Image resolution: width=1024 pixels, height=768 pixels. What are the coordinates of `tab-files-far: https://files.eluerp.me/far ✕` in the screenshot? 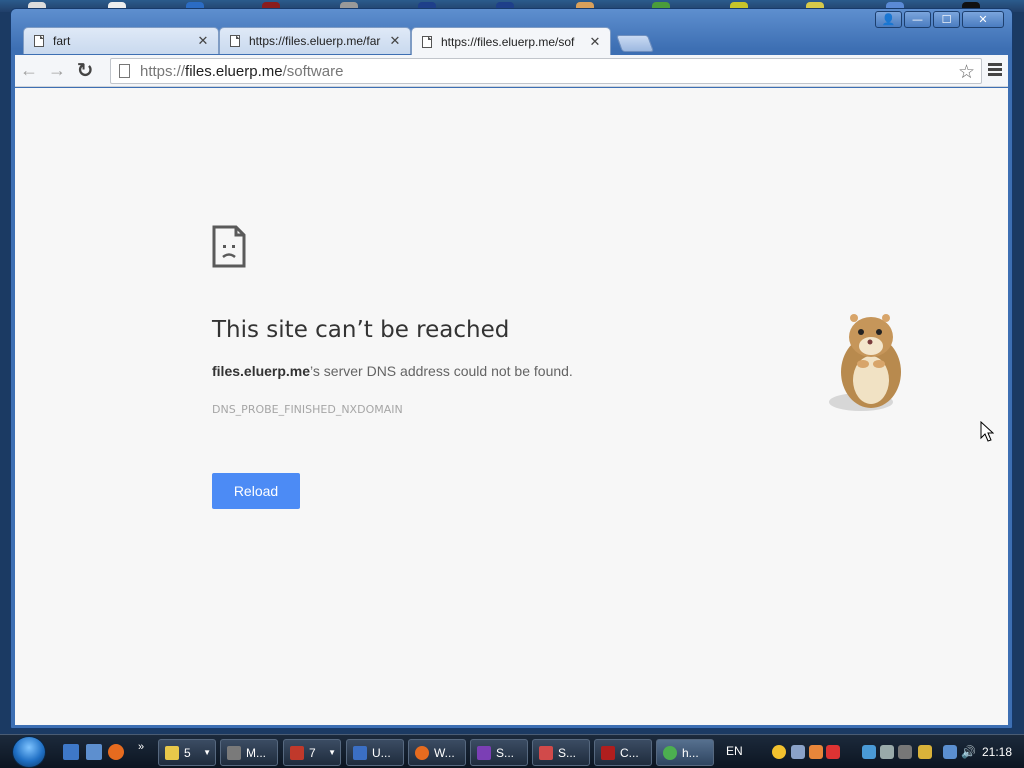 It's located at (315, 40).